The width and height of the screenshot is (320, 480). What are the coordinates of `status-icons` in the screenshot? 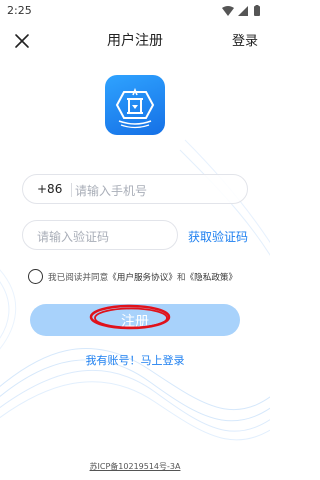 It's located at (241, 10).